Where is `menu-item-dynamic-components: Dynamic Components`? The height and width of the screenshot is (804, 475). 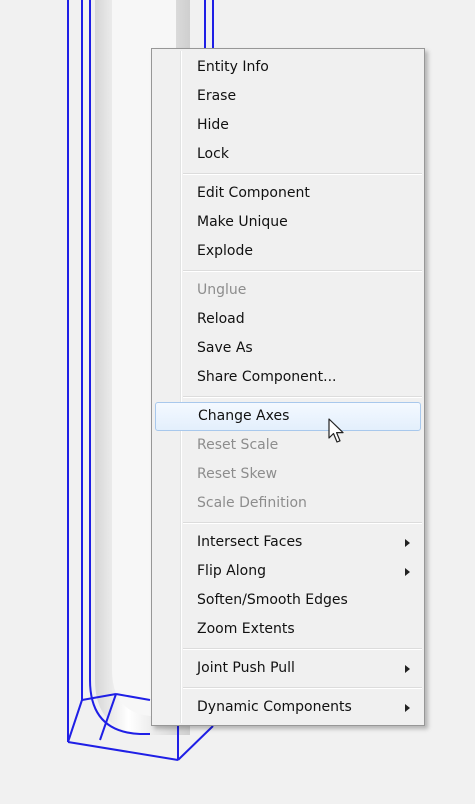 menu-item-dynamic-components: Dynamic Components is located at coordinates (288, 707).